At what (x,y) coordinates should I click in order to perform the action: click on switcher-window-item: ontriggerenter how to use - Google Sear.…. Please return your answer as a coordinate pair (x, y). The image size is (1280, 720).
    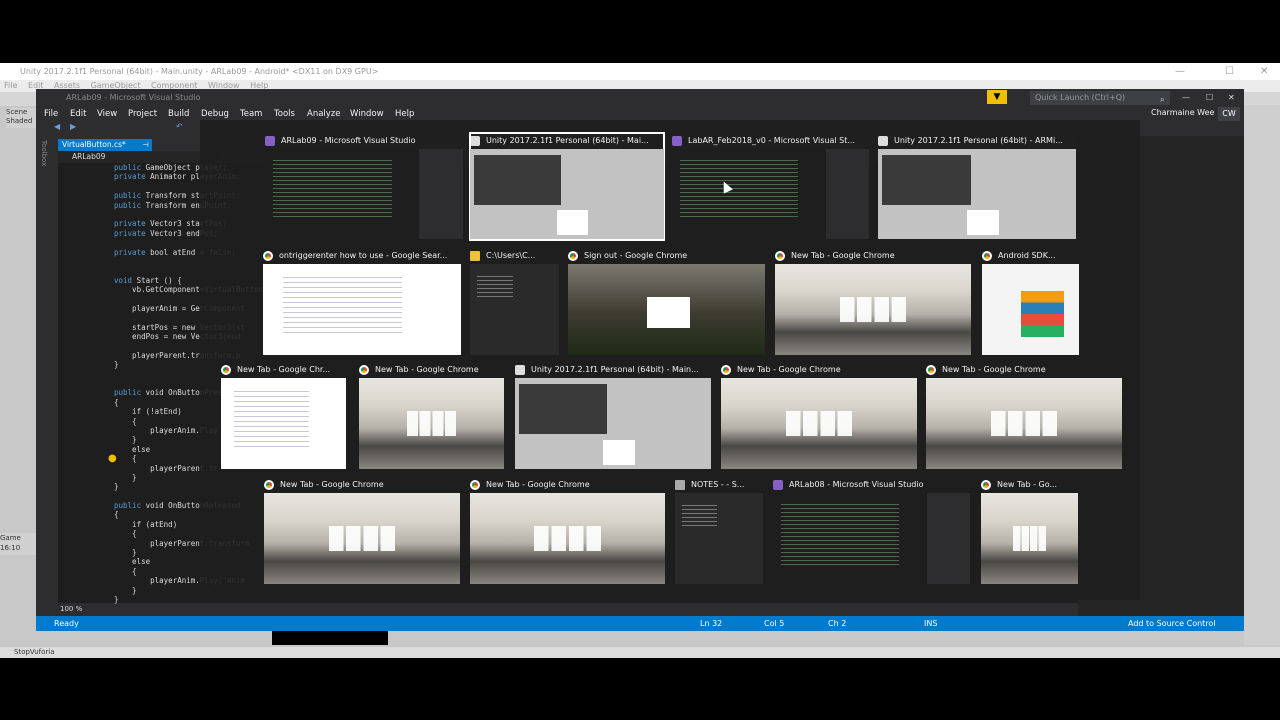
    Looking at the image, I should click on (362, 302).